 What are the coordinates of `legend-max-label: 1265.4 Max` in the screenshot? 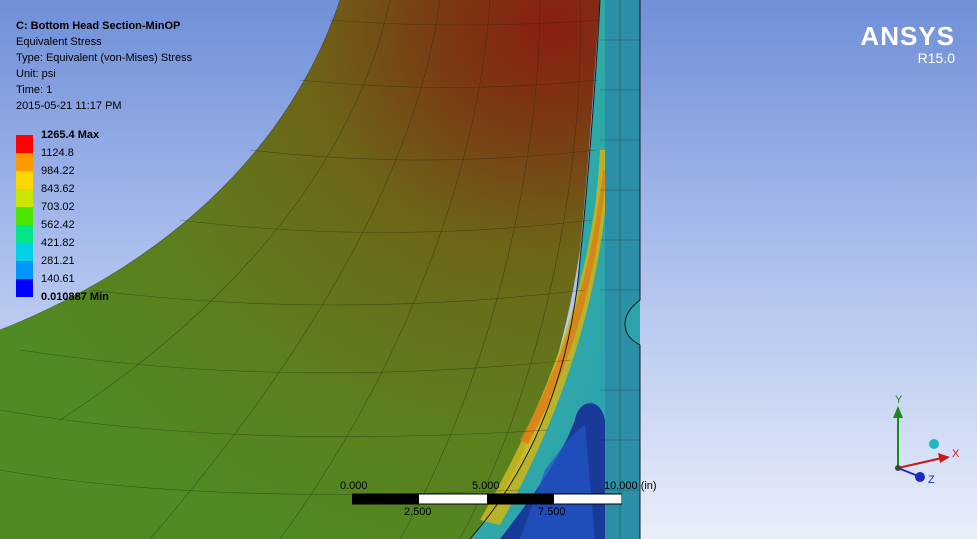 It's located at (70, 135).